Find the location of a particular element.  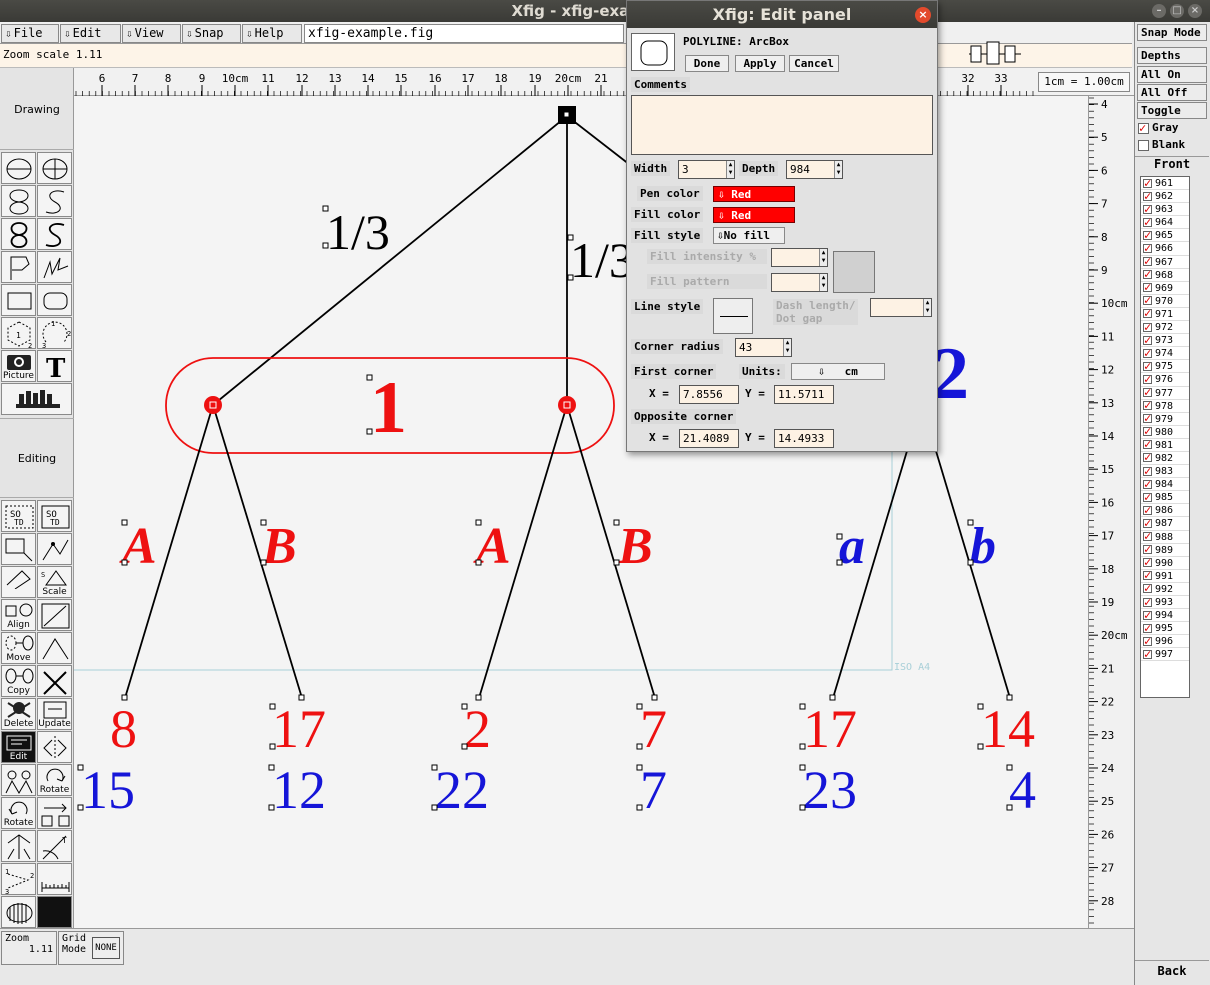

payoff-player2: 4 is located at coordinates (1022, 790).